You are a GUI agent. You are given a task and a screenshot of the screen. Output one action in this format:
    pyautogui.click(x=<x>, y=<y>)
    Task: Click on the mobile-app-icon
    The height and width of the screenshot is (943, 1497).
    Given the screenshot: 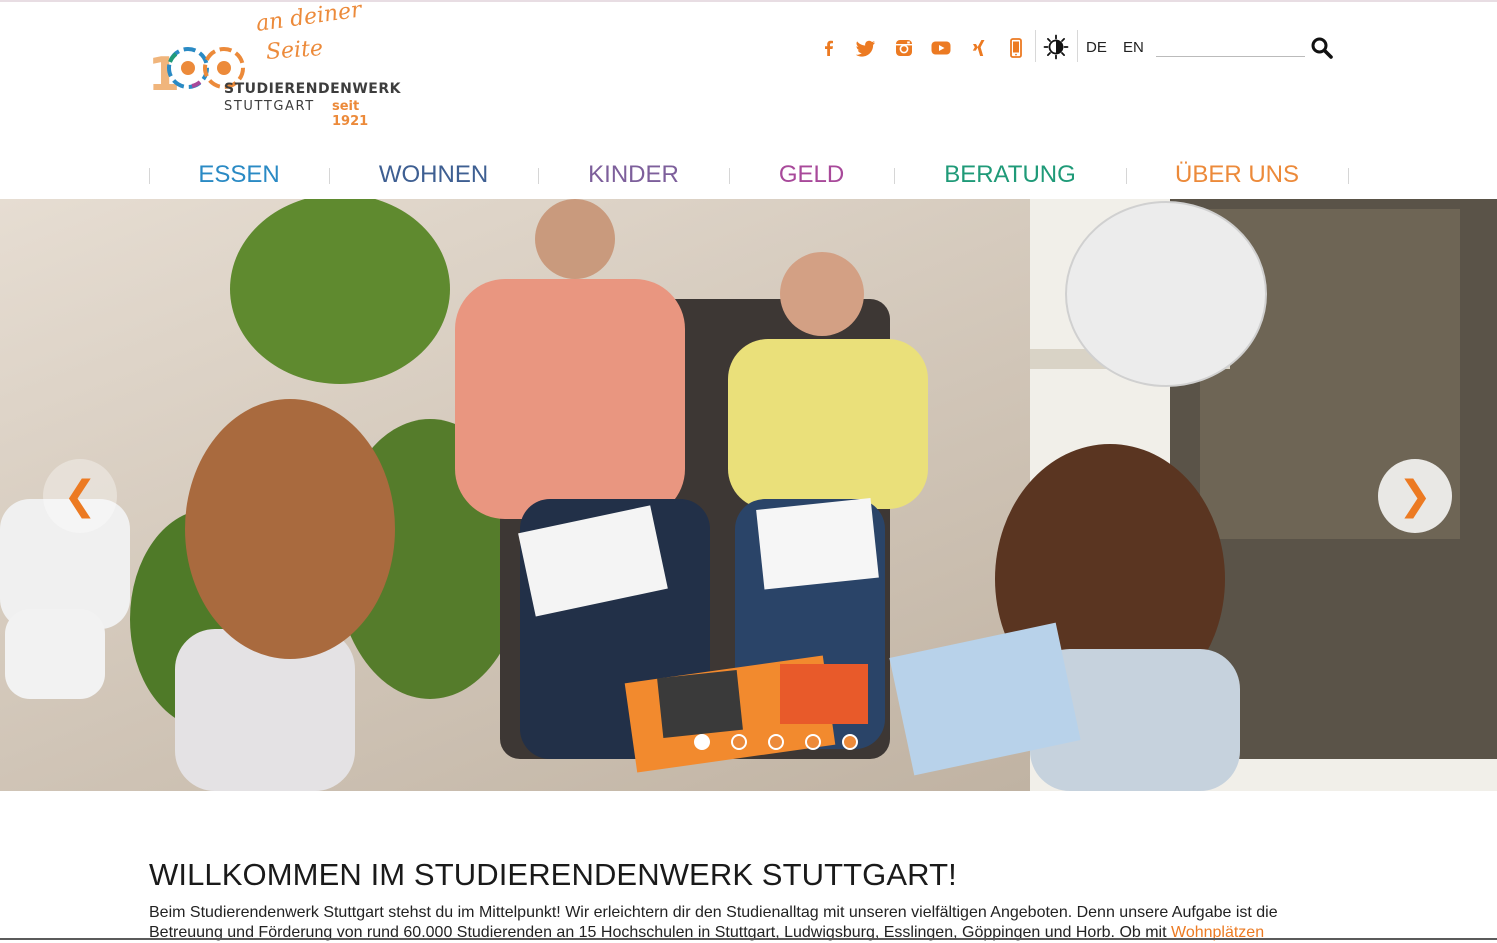 What is the action you would take?
    pyautogui.click(x=1017, y=48)
    